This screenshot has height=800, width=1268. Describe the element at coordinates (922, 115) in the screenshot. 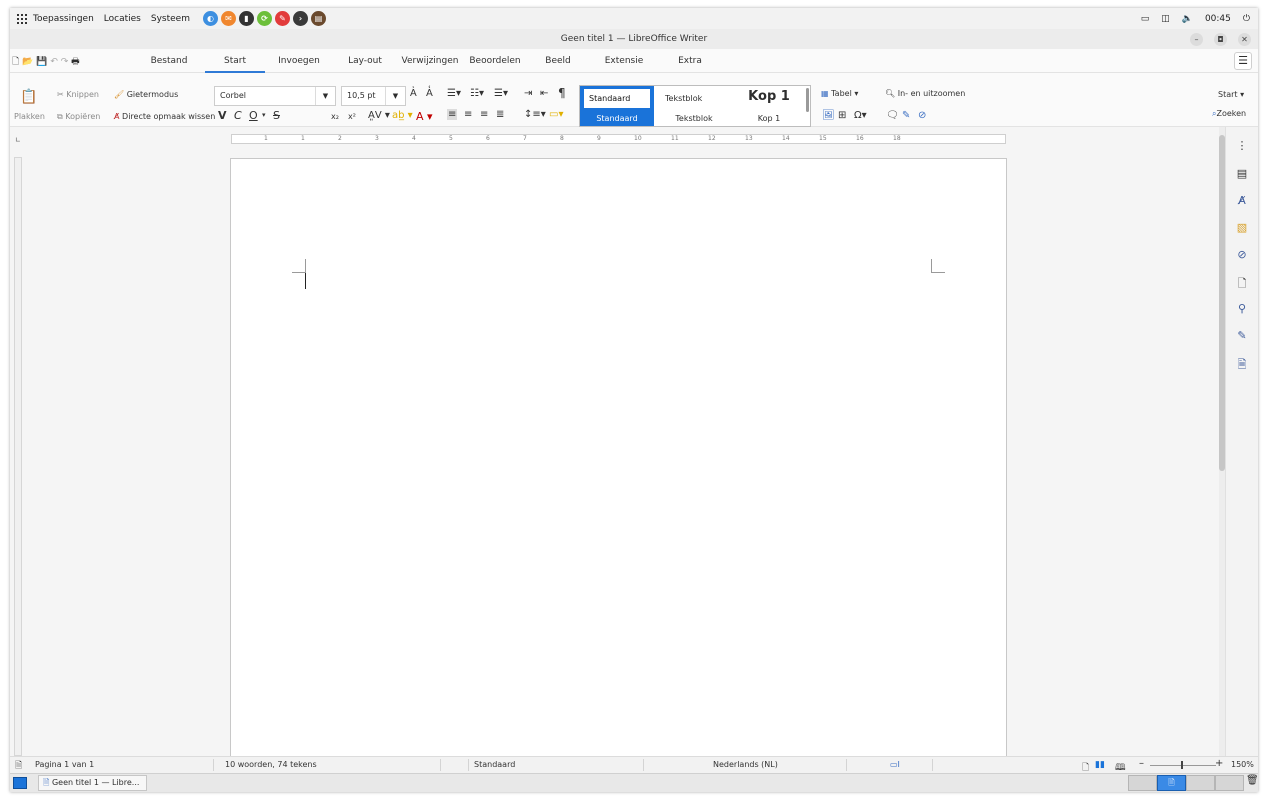

I see `navigator-icon: ⊘` at that location.